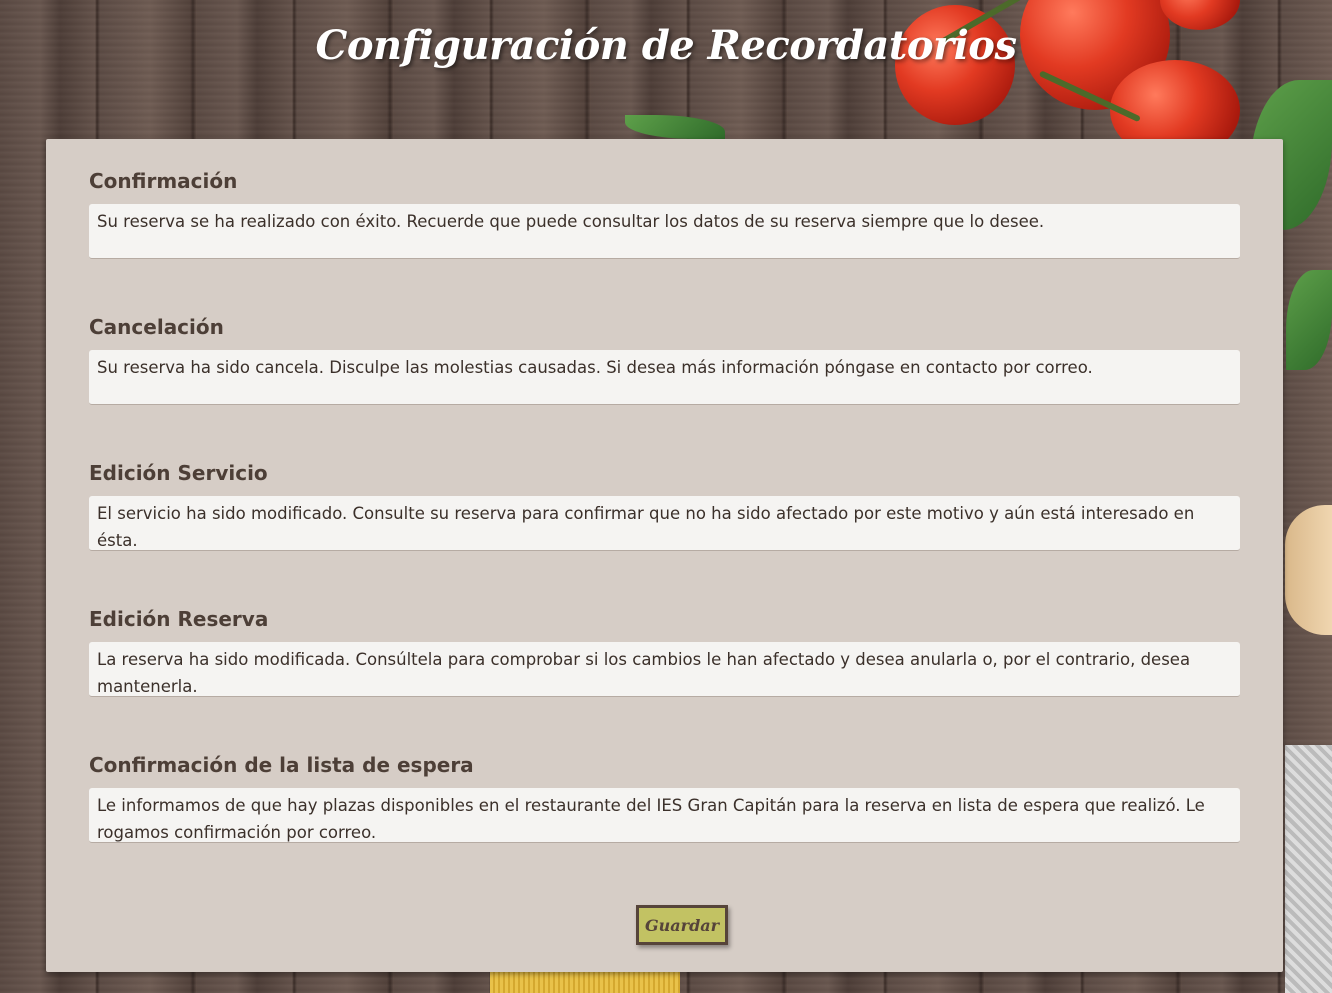  Describe the element at coordinates (179, 619) in the screenshot. I see `reservation-edit-label: Edición Reserva` at that location.